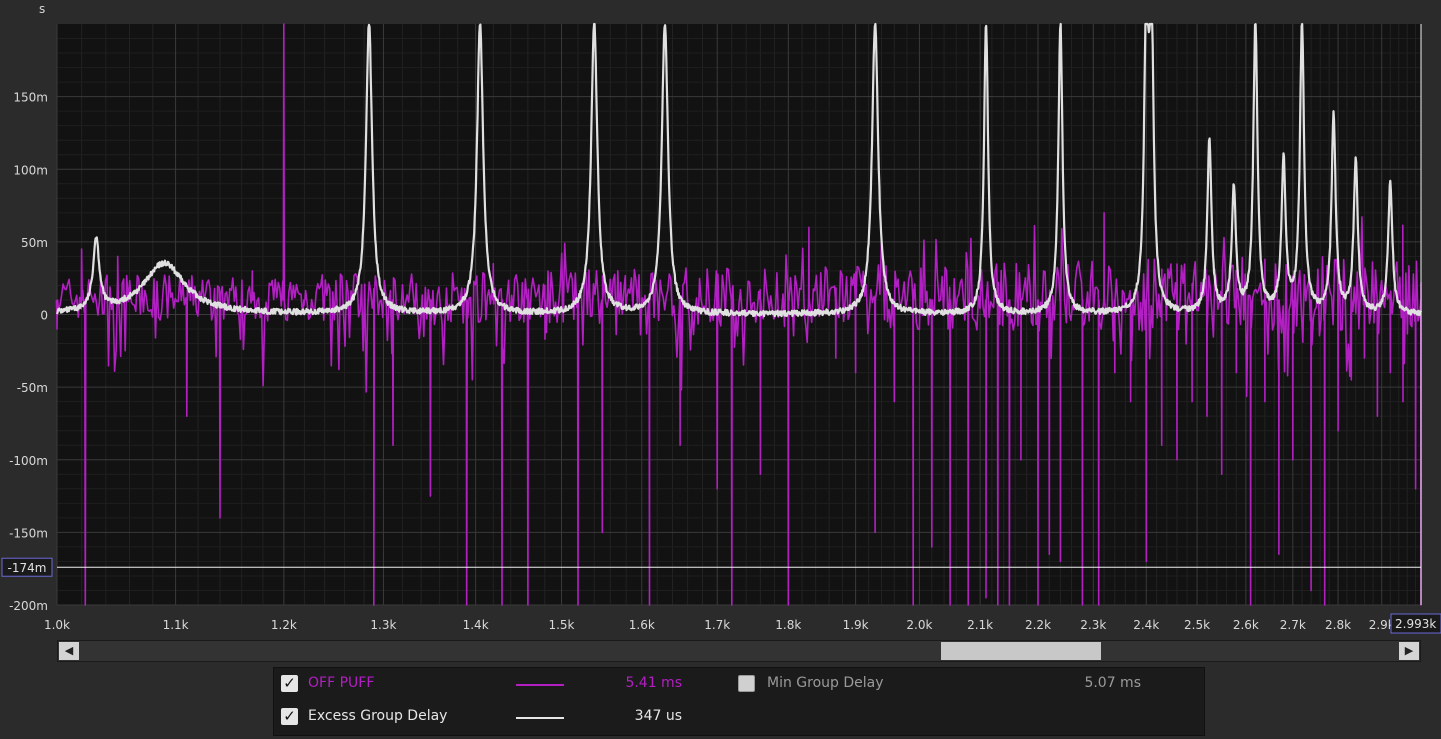 This screenshot has width=1441, height=739. Describe the element at coordinates (856, 625) in the screenshot. I see `x-tick-label: 1.9k` at that location.